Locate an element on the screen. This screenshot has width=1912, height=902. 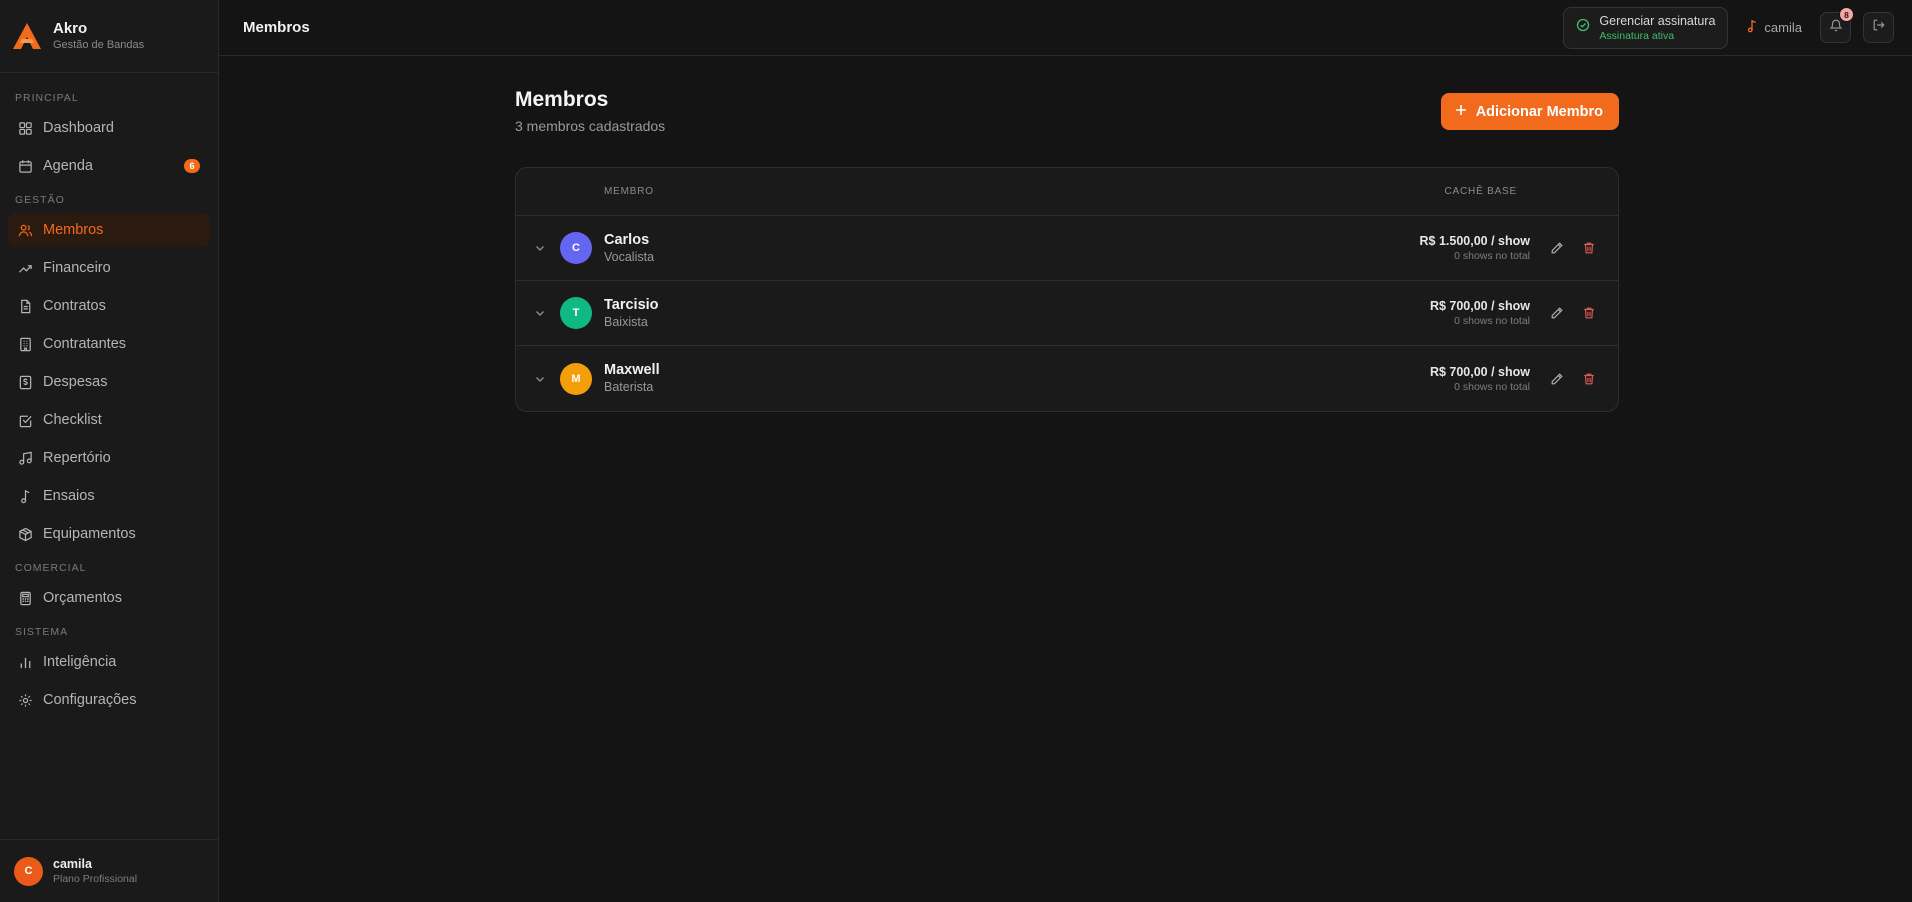
members-heading: Membros is located at coordinates (562, 99).